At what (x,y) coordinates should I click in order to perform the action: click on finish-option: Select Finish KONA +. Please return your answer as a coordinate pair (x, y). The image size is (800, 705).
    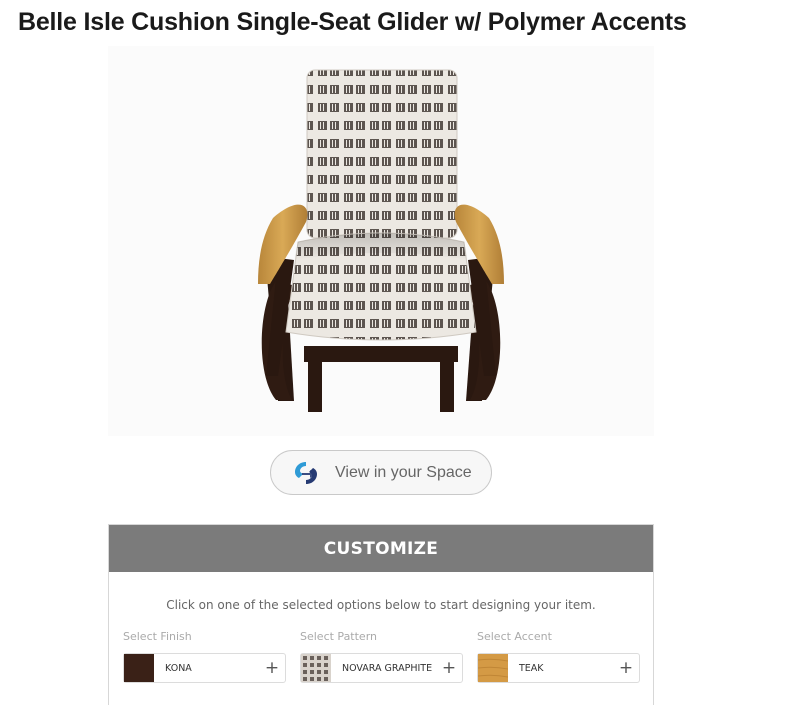
    Looking at the image, I should click on (205, 656).